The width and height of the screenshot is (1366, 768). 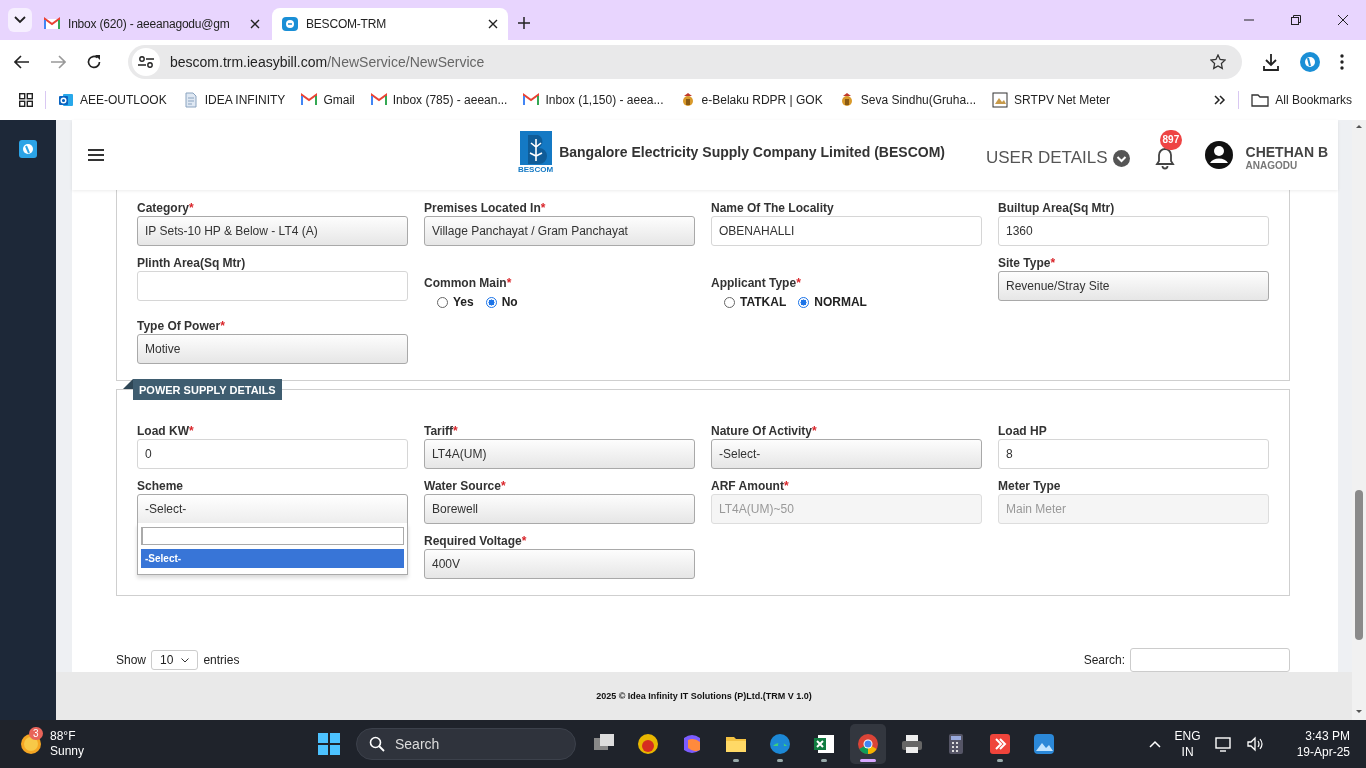 What do you see at coordinates (290, 24) in the screenshot?
I see `site-icon` at bounding box center [290, 24].